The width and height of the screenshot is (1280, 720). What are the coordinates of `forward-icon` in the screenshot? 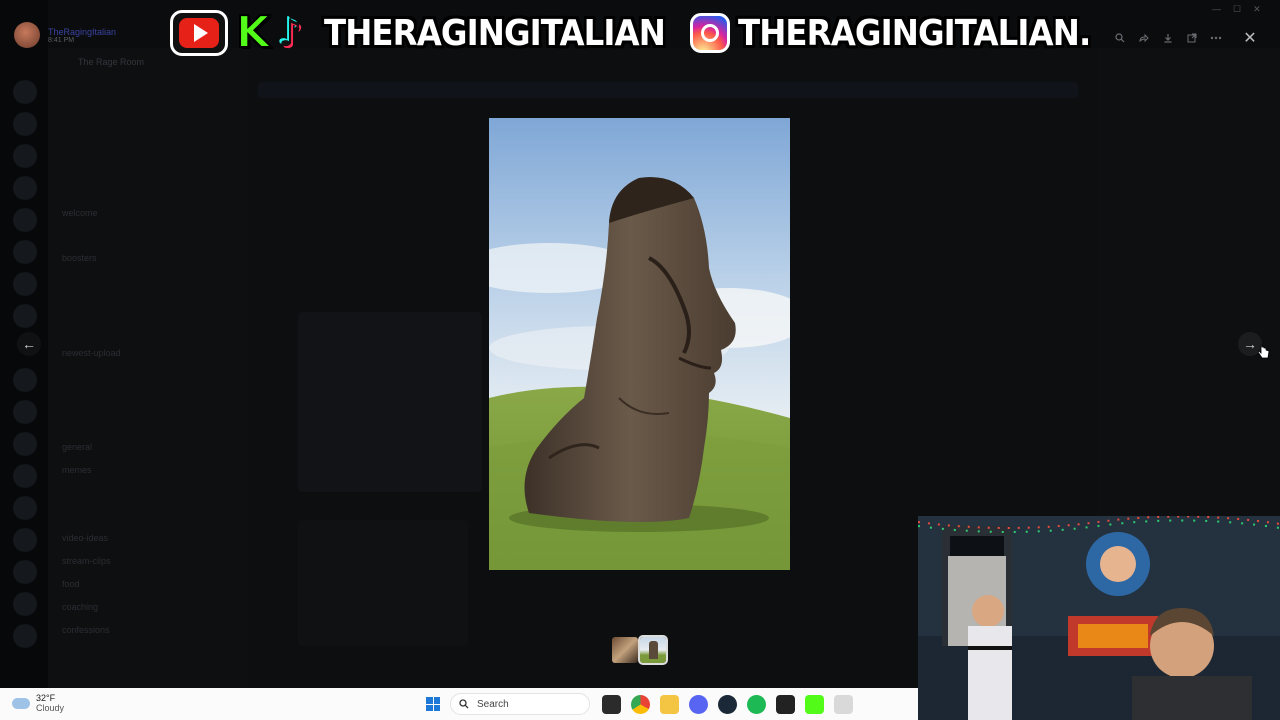 It's located at (1144, 38).